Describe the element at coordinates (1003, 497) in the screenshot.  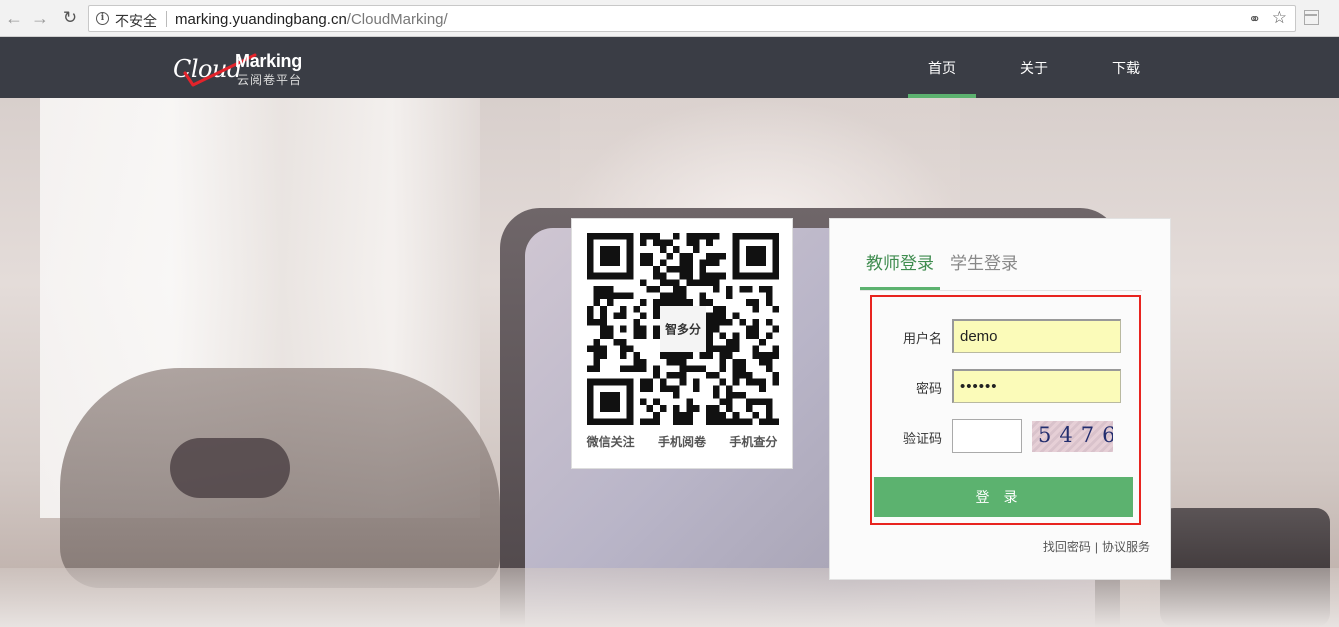
I see `login-button: 登录` at that location.